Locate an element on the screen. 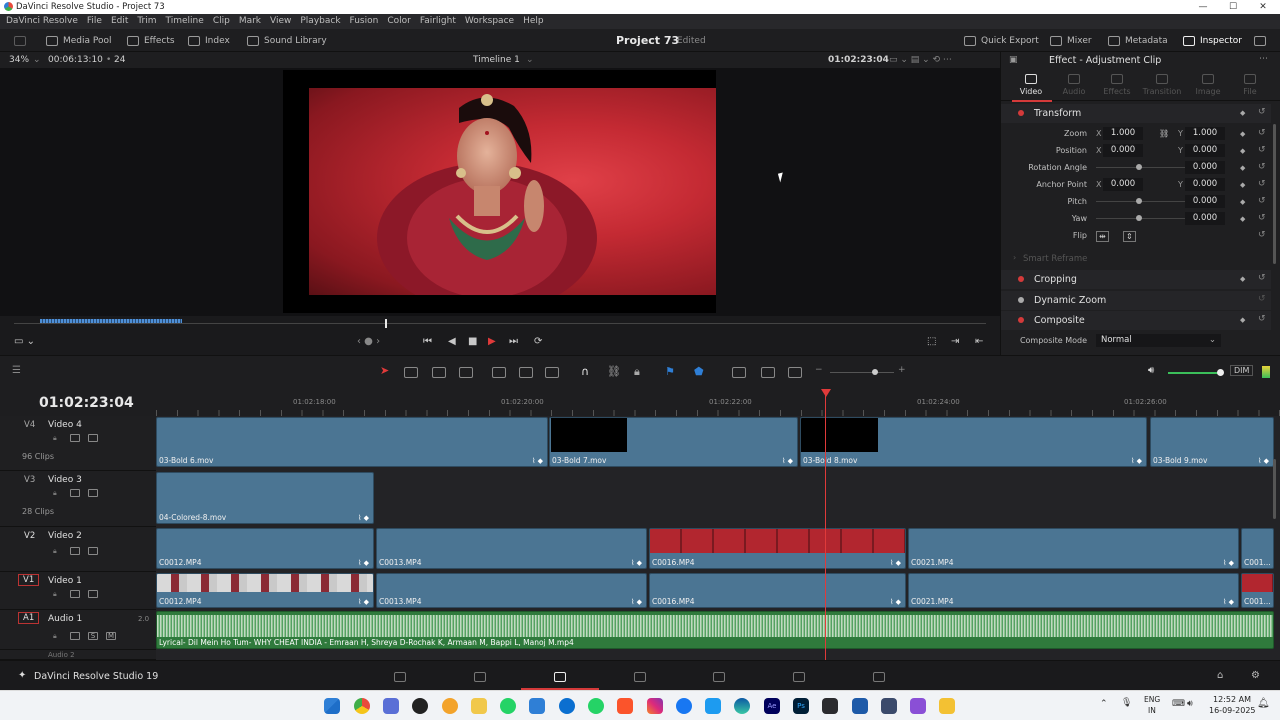  installer-icon is located at coordinates (860, 706).